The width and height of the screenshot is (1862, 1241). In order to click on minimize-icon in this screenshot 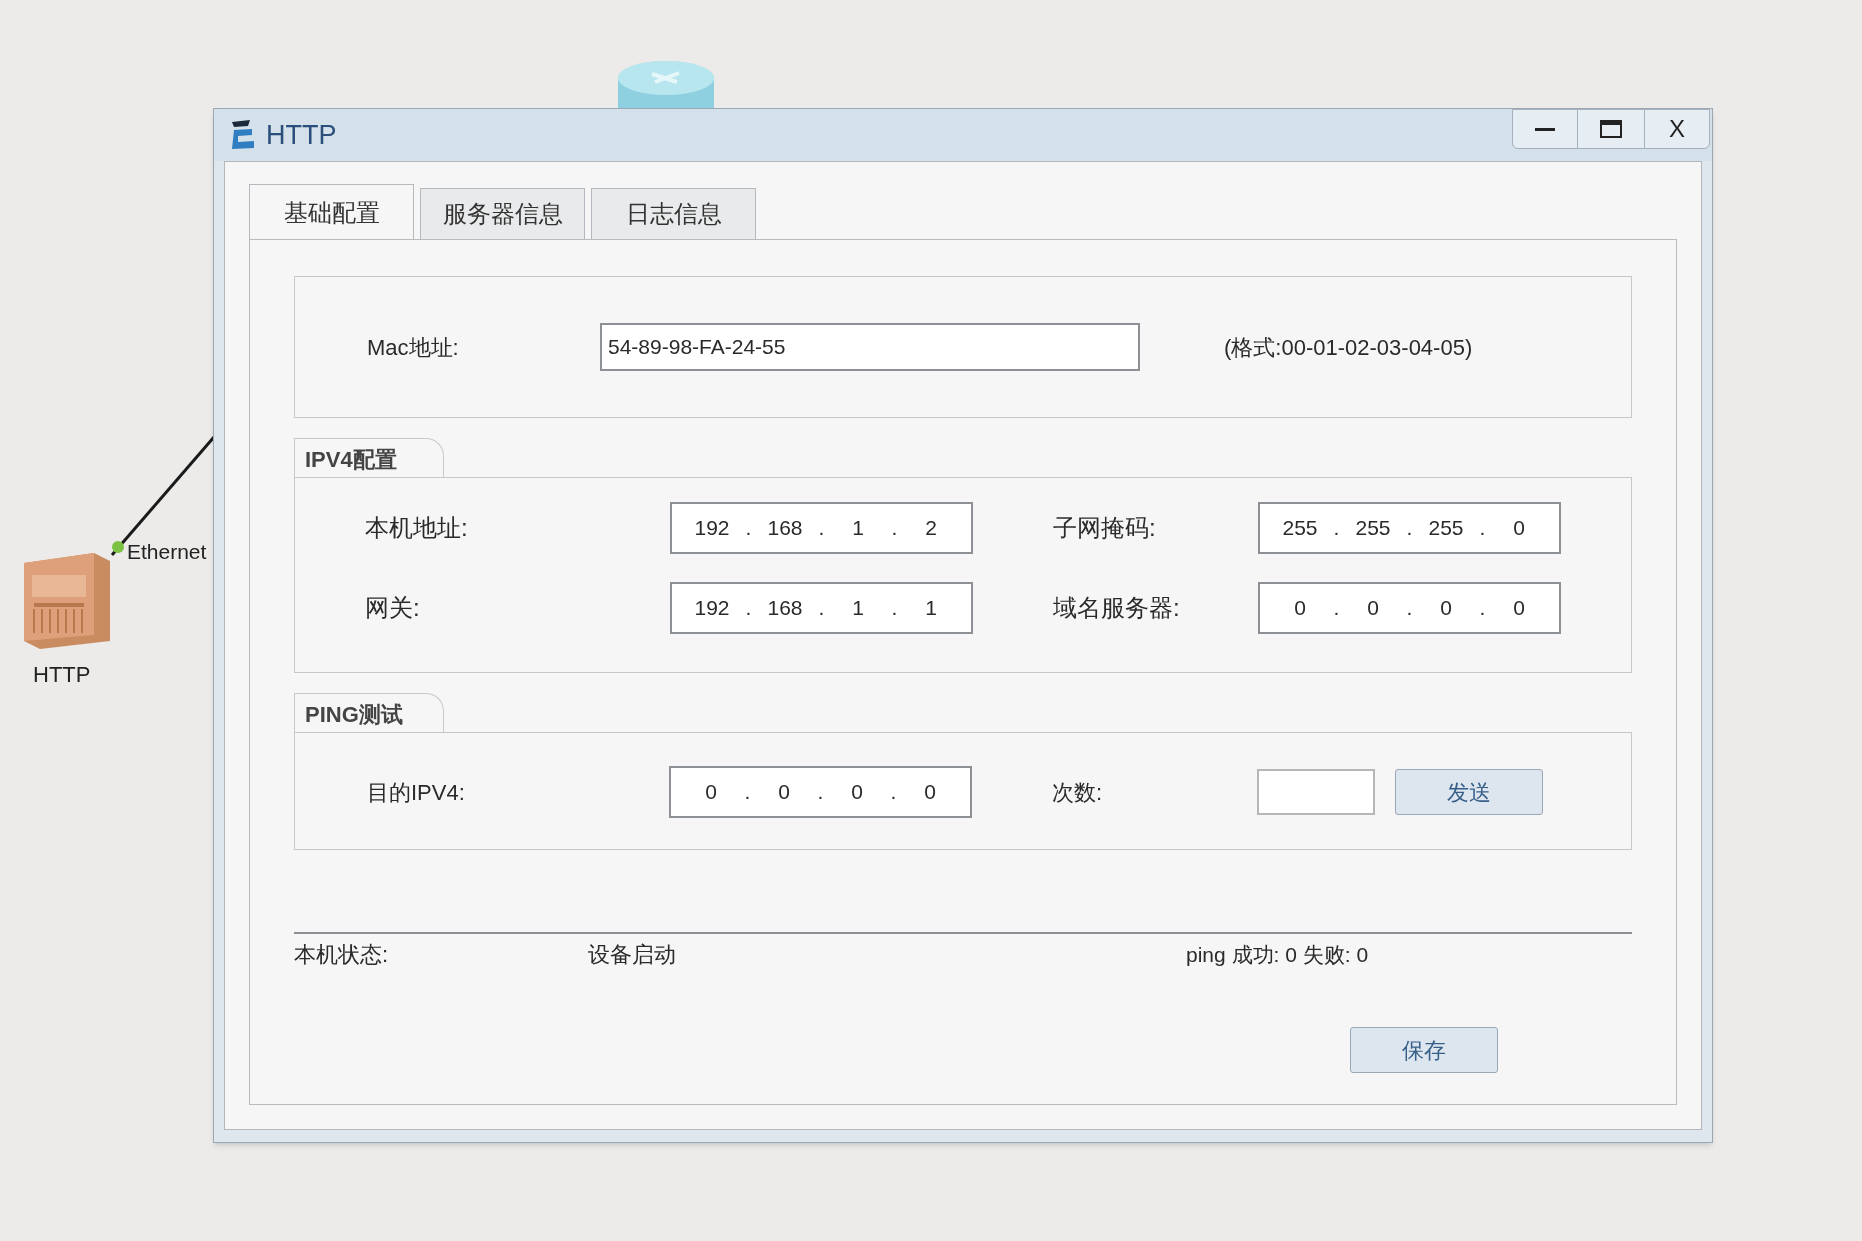, I will do `click(1545, 129)`.